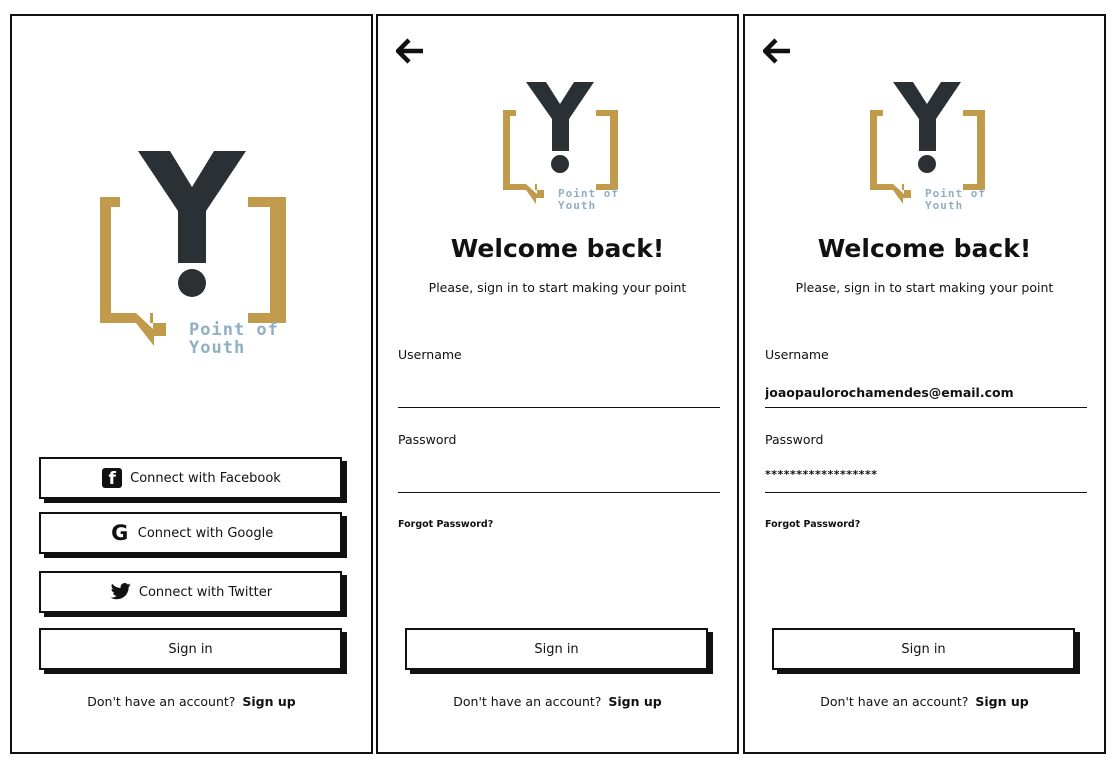  I want to click on connect-twitter-label: Connect with Twitter, so click(205, 592).